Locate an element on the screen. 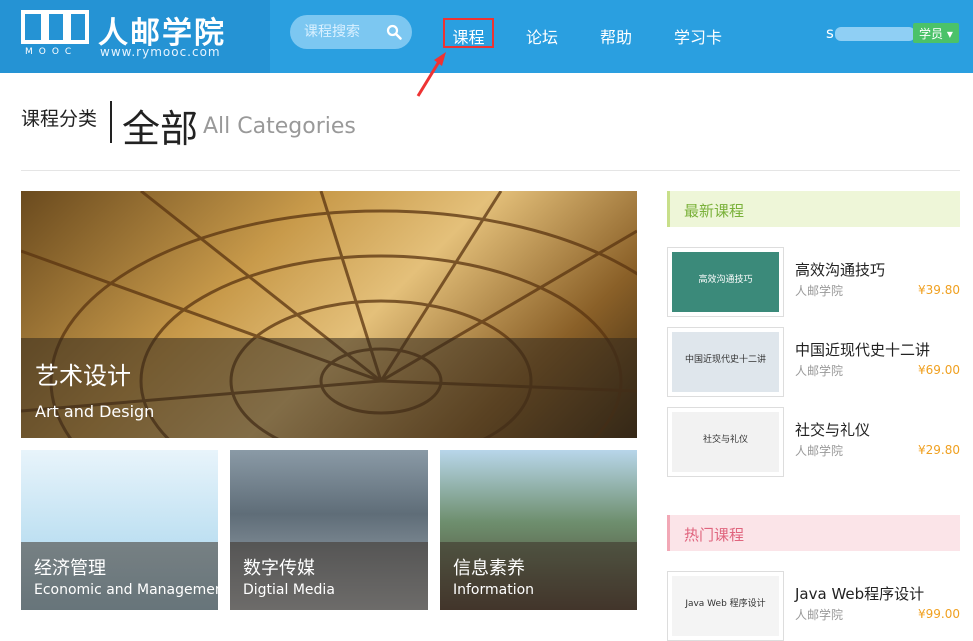  card-caption: 信息素养 Information is located at coordinates (538, 576).